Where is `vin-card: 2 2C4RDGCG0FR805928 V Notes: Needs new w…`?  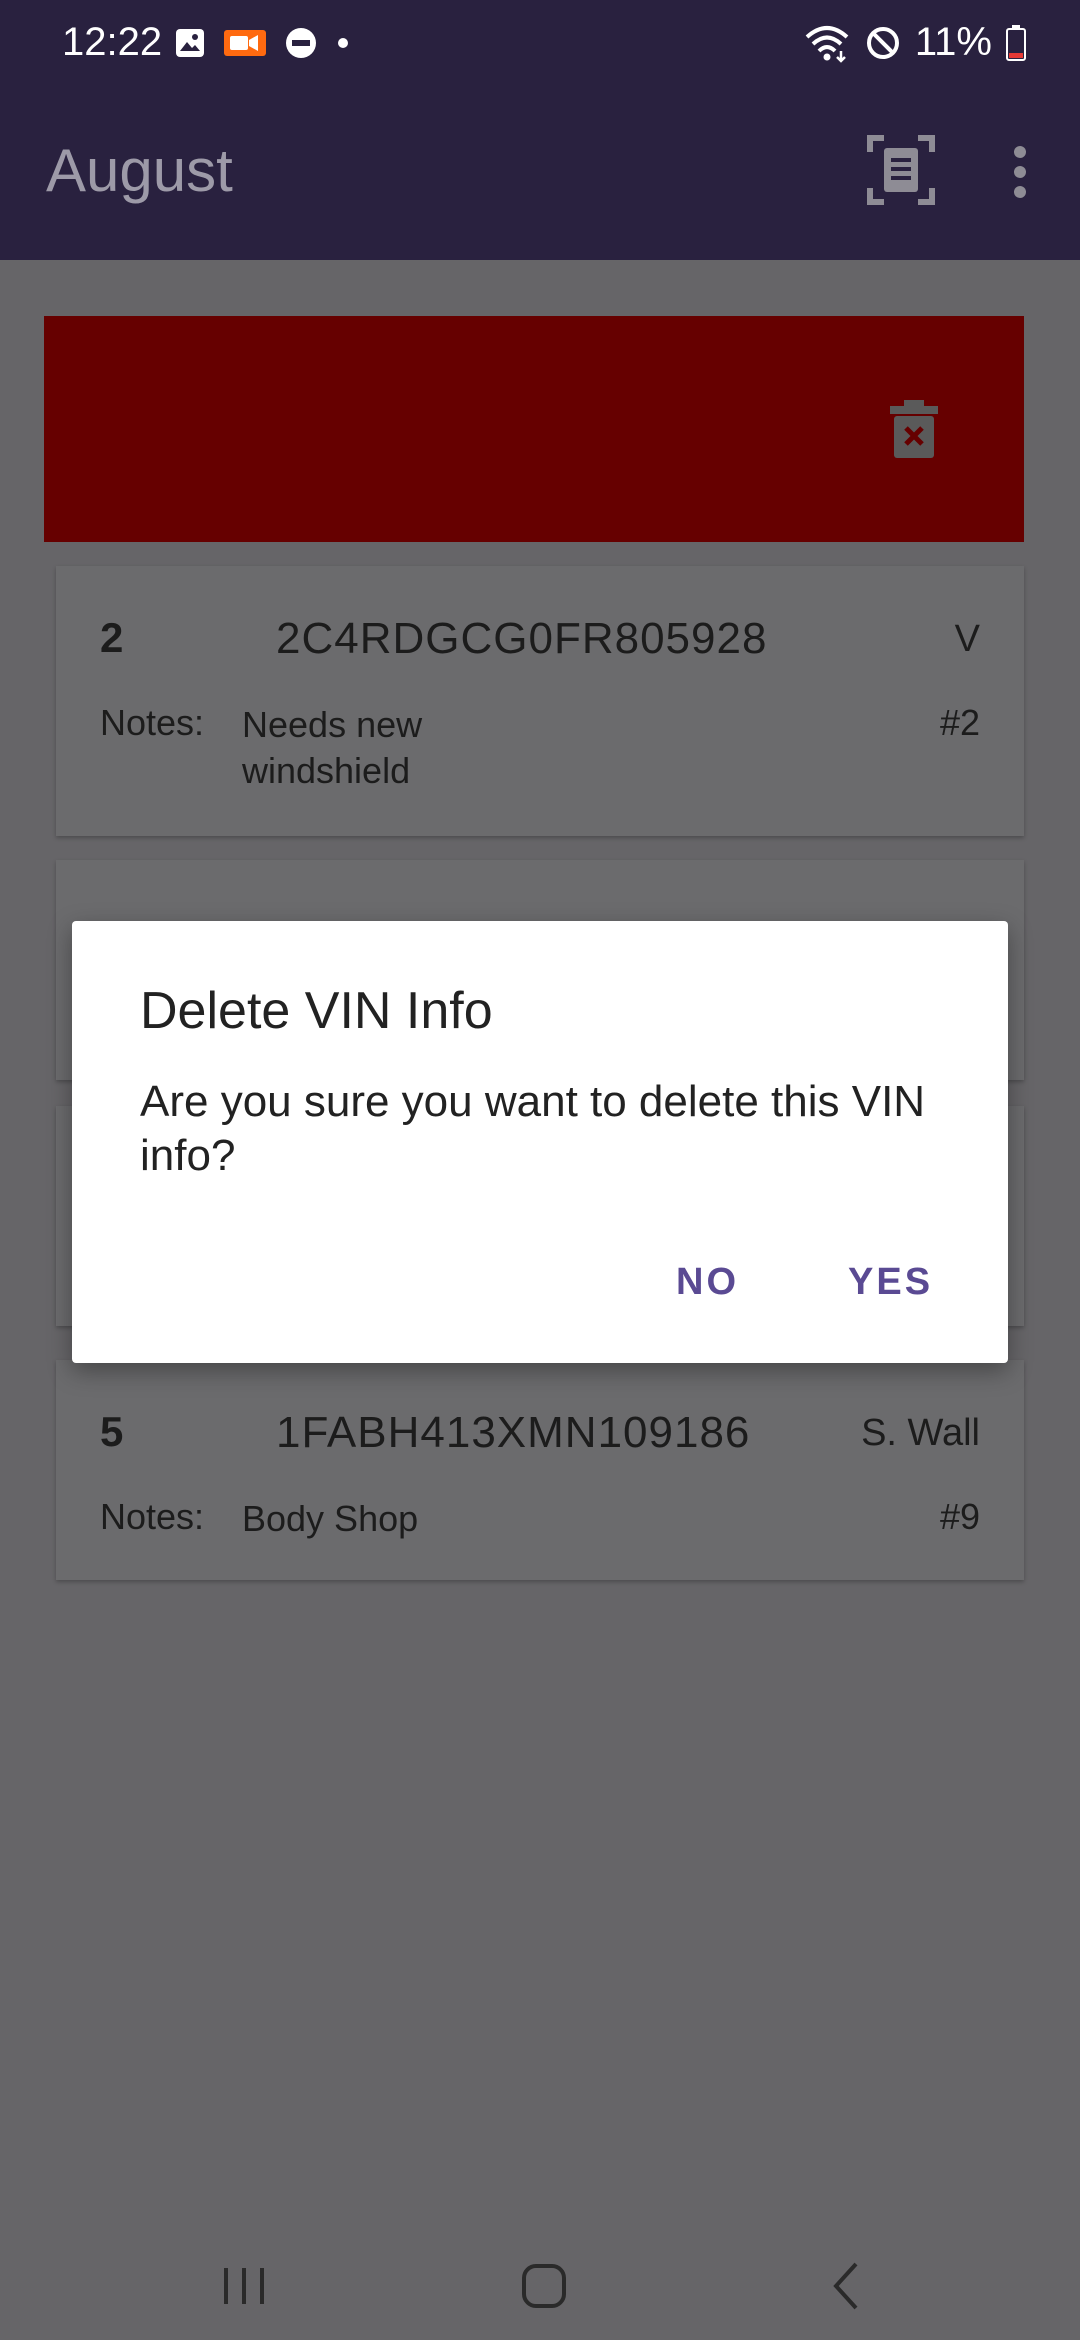
vin-card: 2 2C4RDGCG0FR805928 V Notes: Needs new w… is located at coordinates (540, 701).